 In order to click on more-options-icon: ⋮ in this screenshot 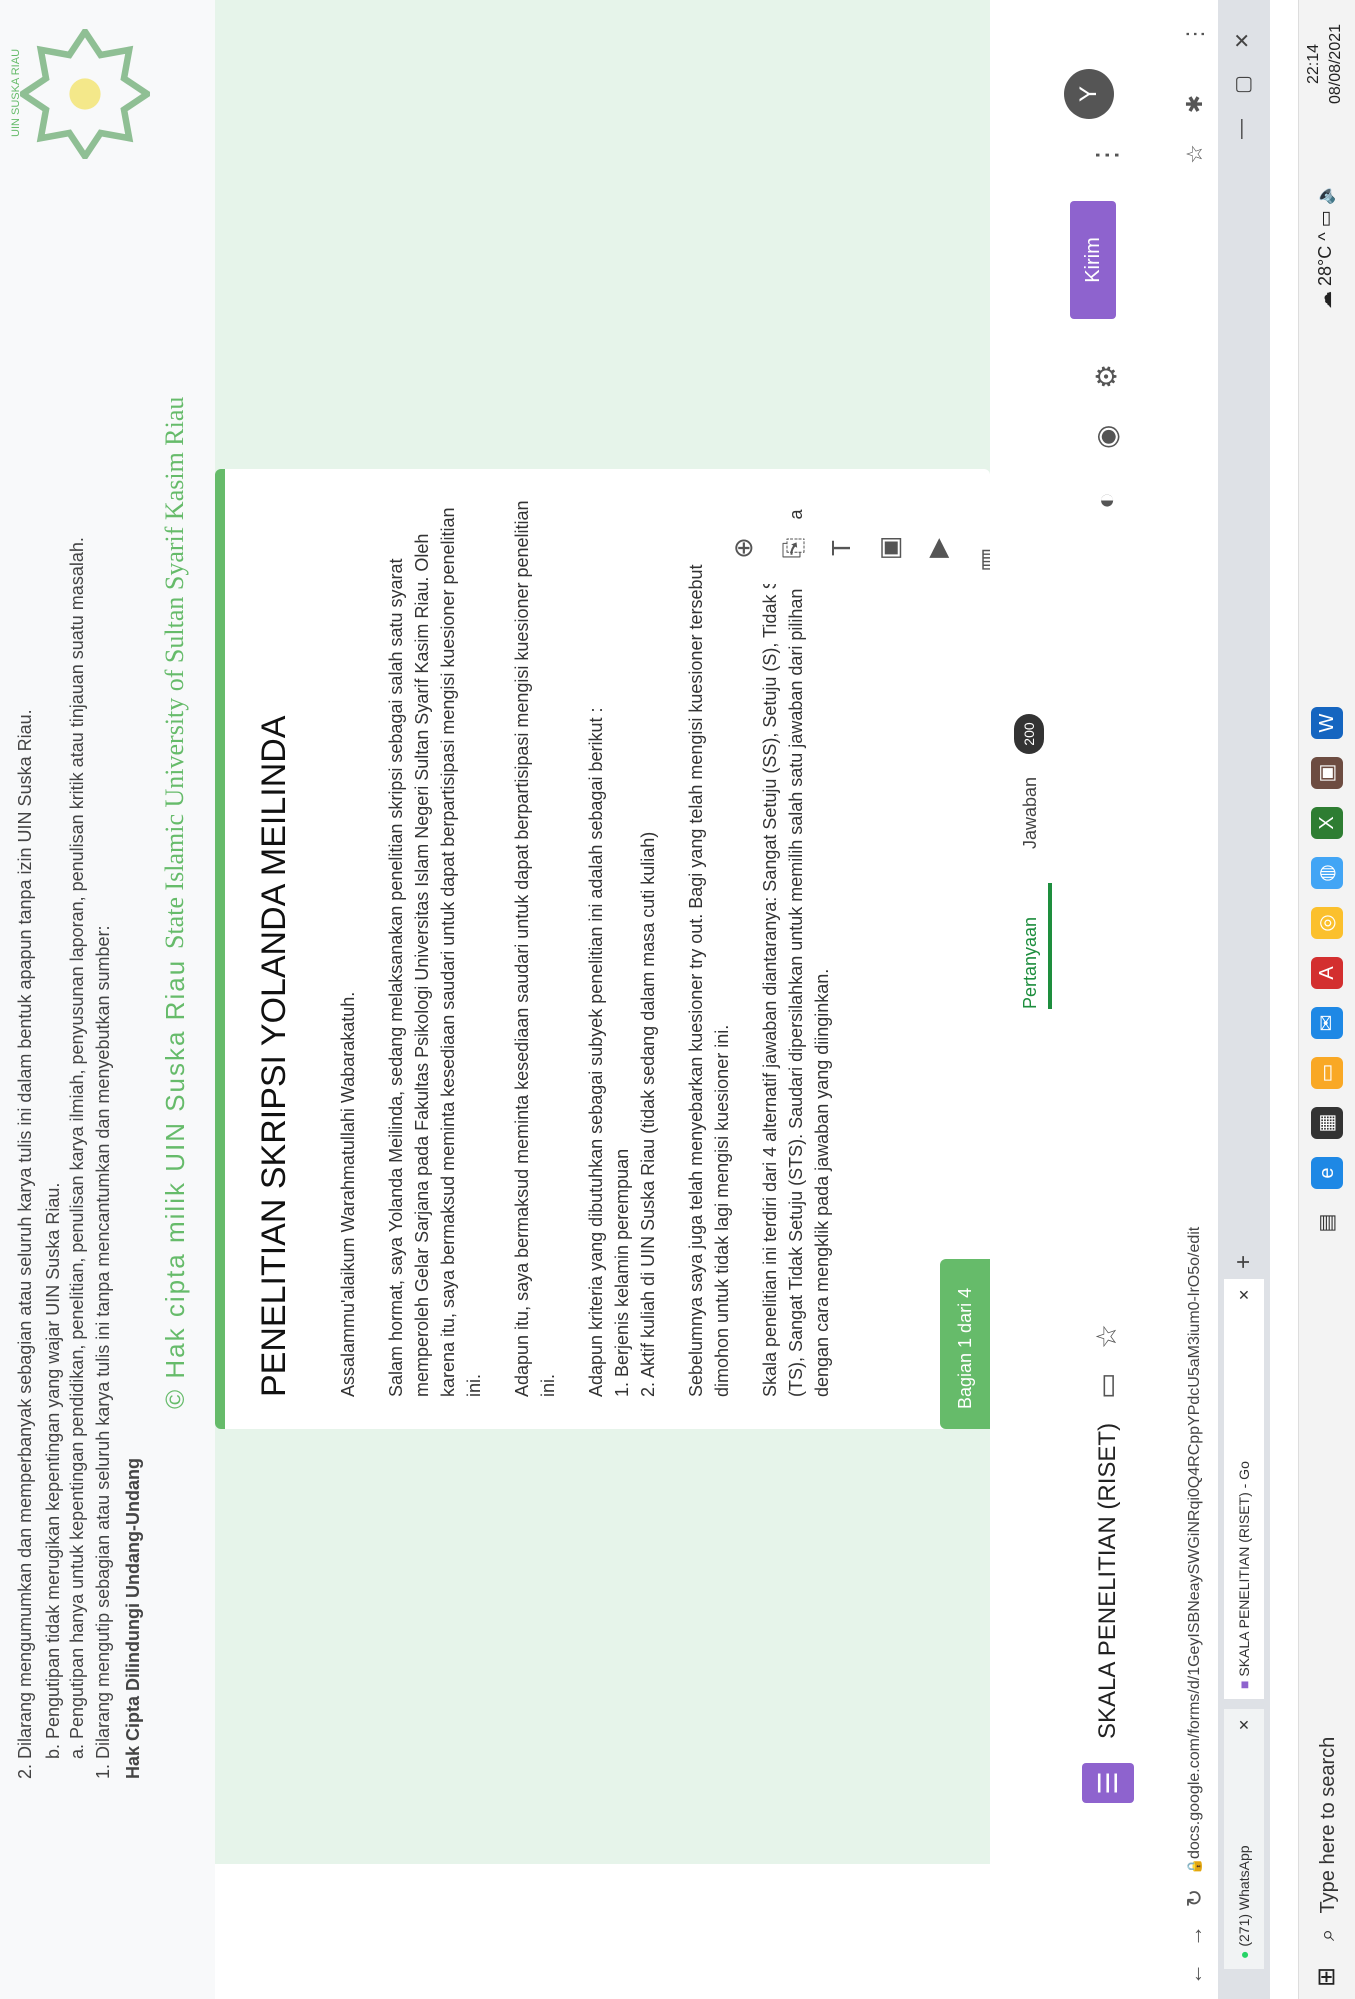, I will do `click(1106, 155)`.